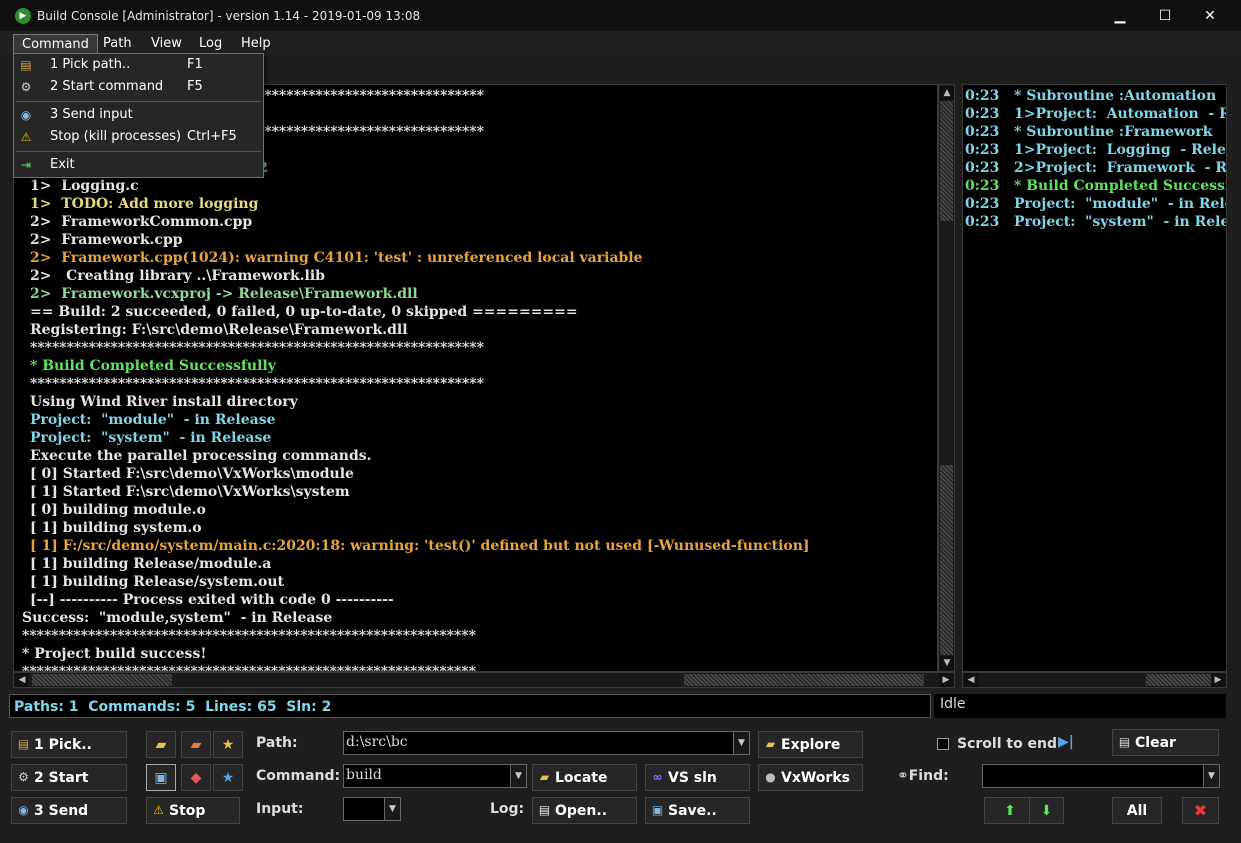 The height and width of the screenshot is (843, 1241). Describe the element at coordinates (1165, 742) in the screenshot. I see `clear-button: ▤ Clear` at that location.